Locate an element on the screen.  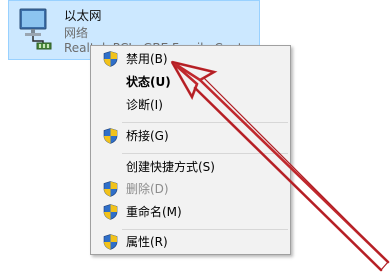
network-adapter-icon is located at coordinates (35, 29).